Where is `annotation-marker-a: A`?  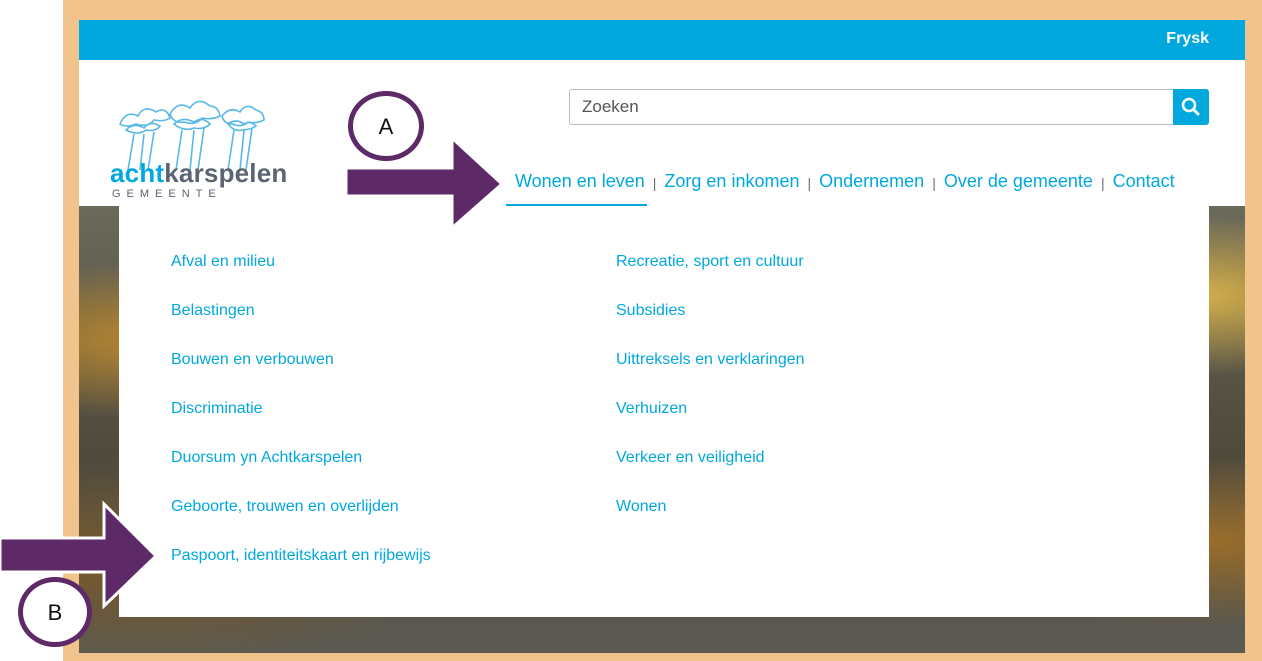 annotation-marker-a: A is located at coordinates (386, 126).